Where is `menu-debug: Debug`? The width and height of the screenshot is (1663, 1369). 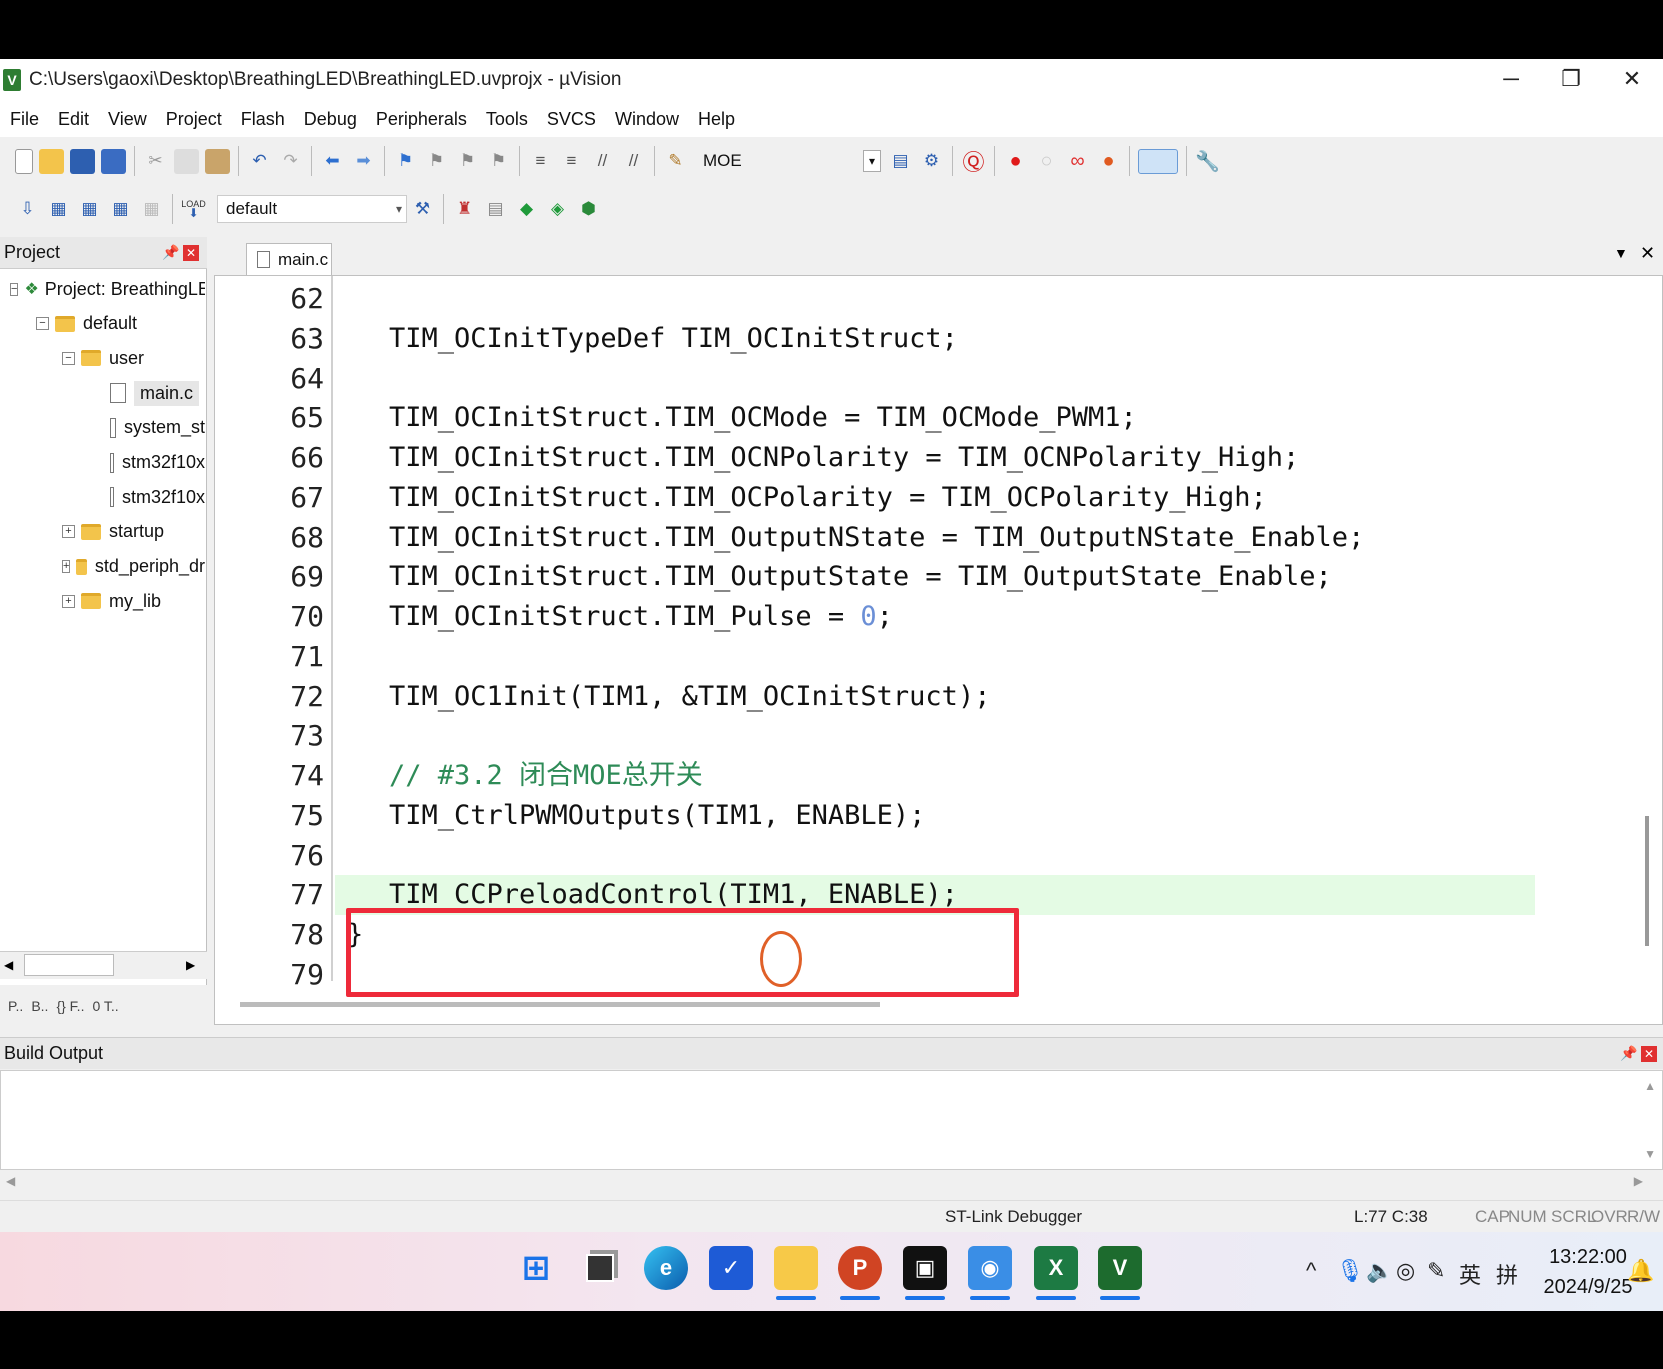
menu-debug: Debug is located at coordinates (330, 119).